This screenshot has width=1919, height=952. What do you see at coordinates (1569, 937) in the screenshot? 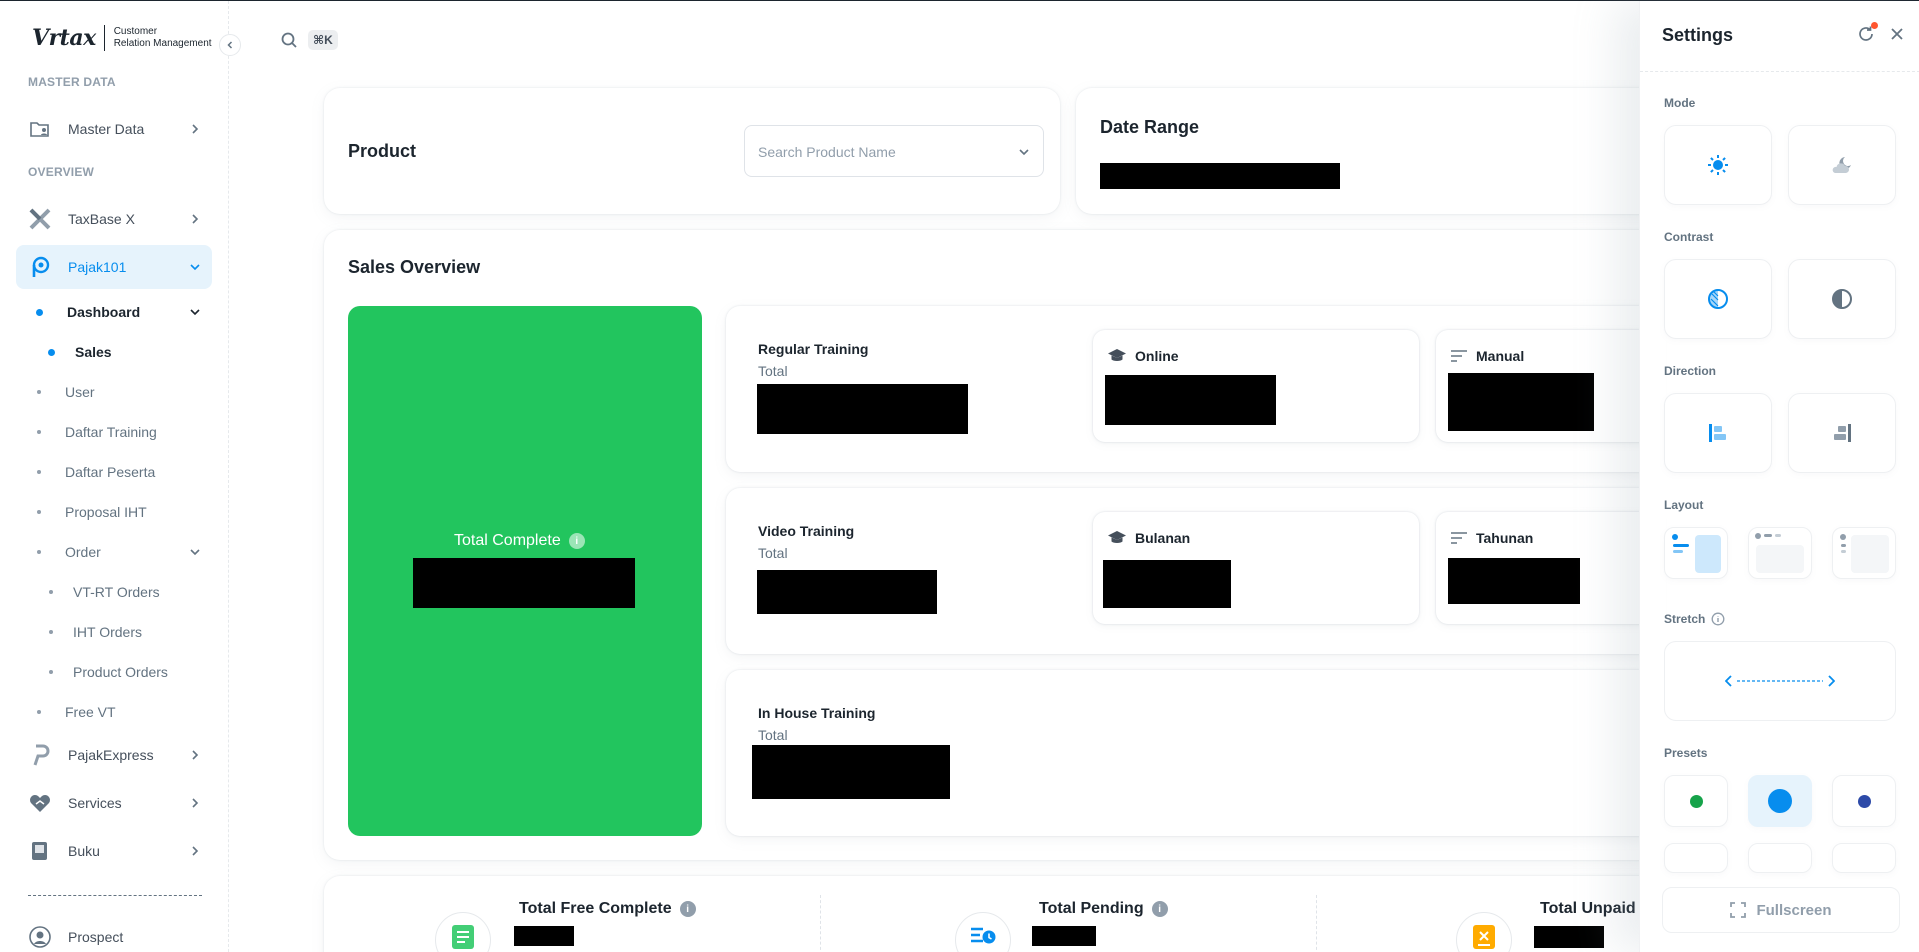
I see `stat-unpaid-value-redacted` at bounding box center [1569, 937].